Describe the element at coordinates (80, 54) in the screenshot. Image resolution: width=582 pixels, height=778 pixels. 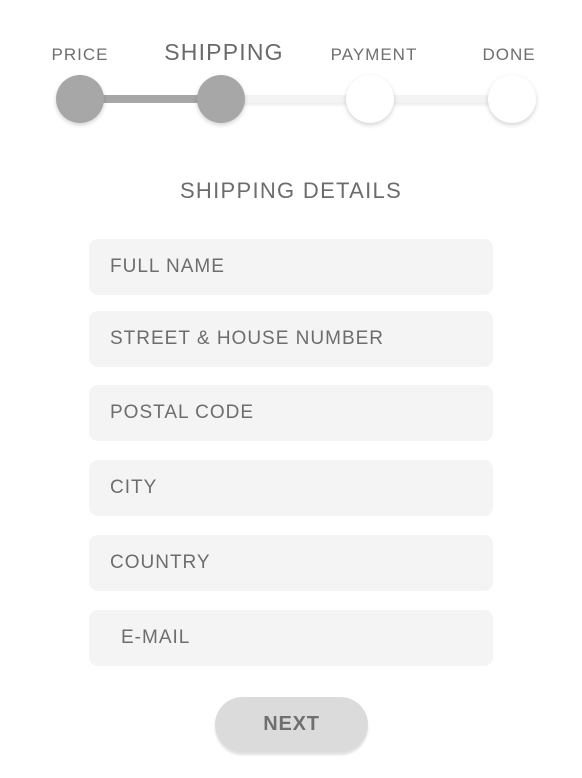
I see `step-label-price: PRICE` at that location.